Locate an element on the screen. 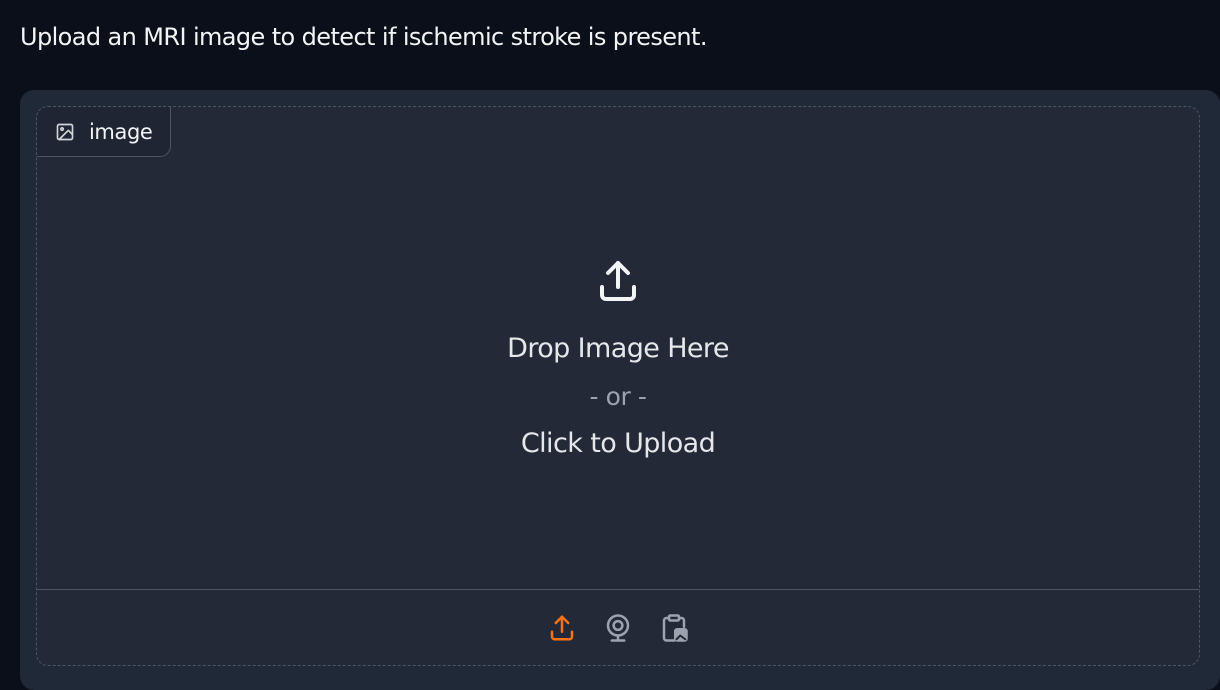 The width and height of the screenshot is (1220, 690). or-separator-text: - or - is located at coordinates (618, 396).